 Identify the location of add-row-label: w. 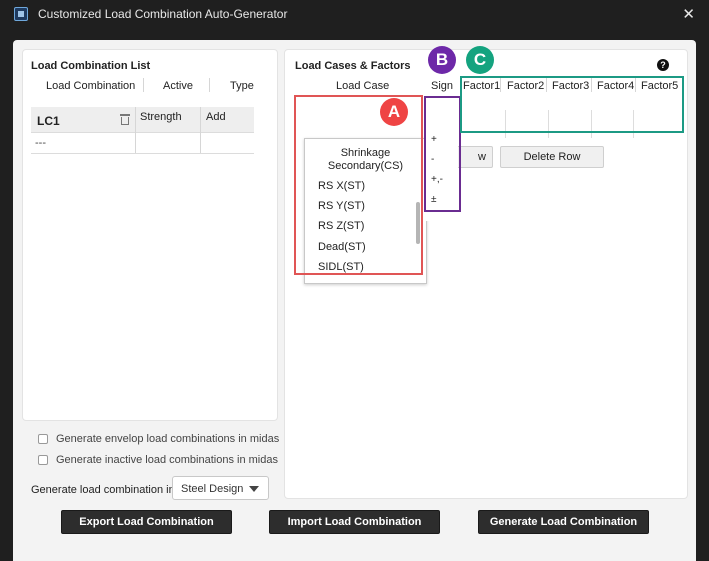
(482, 157).